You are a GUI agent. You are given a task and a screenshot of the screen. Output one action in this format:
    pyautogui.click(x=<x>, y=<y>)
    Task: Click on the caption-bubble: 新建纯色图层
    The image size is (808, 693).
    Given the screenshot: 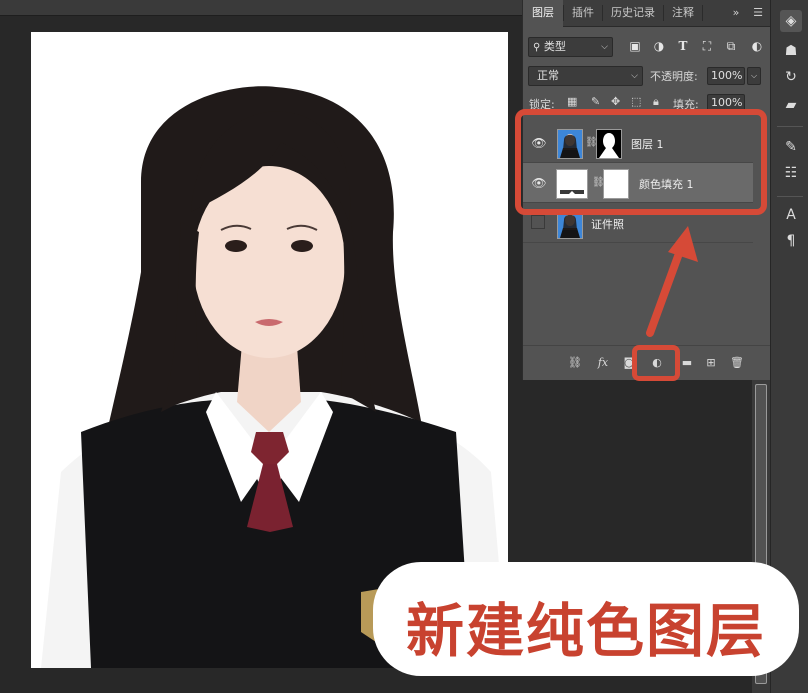 What is the action you would take?
    pyautogui.click(x=586, y=619)
    